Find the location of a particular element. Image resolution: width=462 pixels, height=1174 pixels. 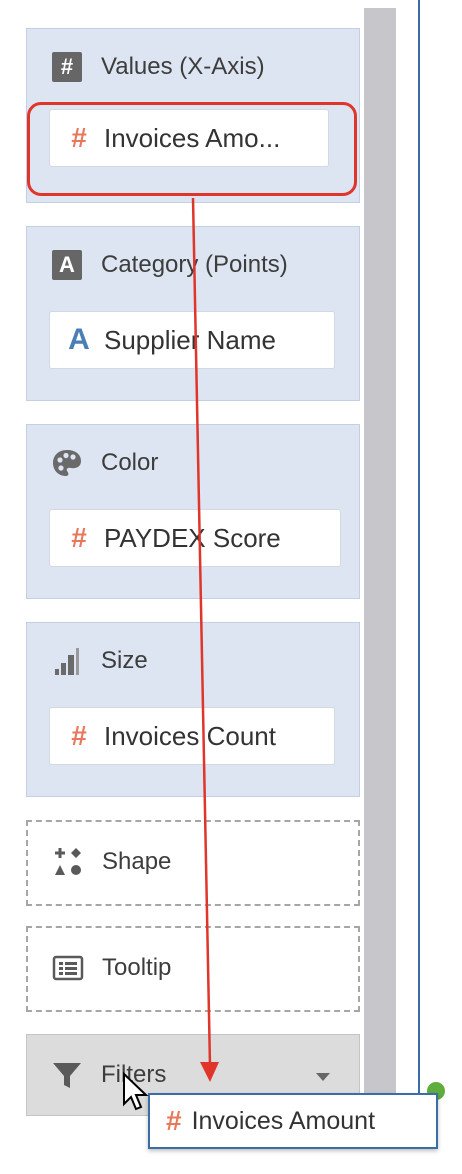

measure-hash-icon: # is located at coordinates (174, 1120).